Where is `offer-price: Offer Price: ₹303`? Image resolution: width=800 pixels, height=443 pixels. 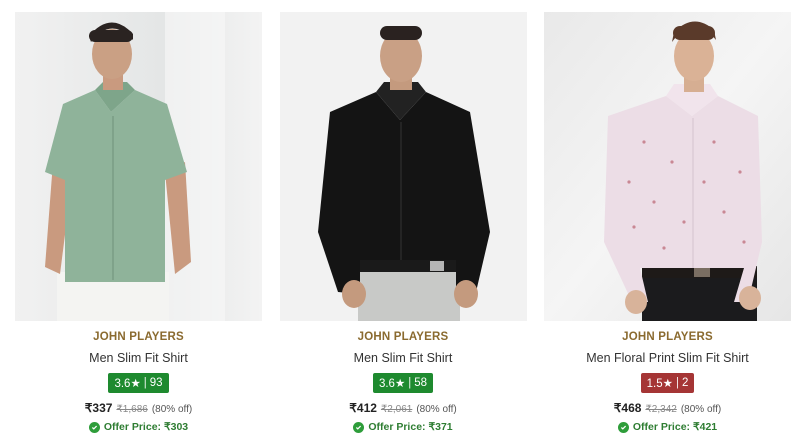 offer-price: Offer Price: ₹303 is located at coordinates (138, 427).